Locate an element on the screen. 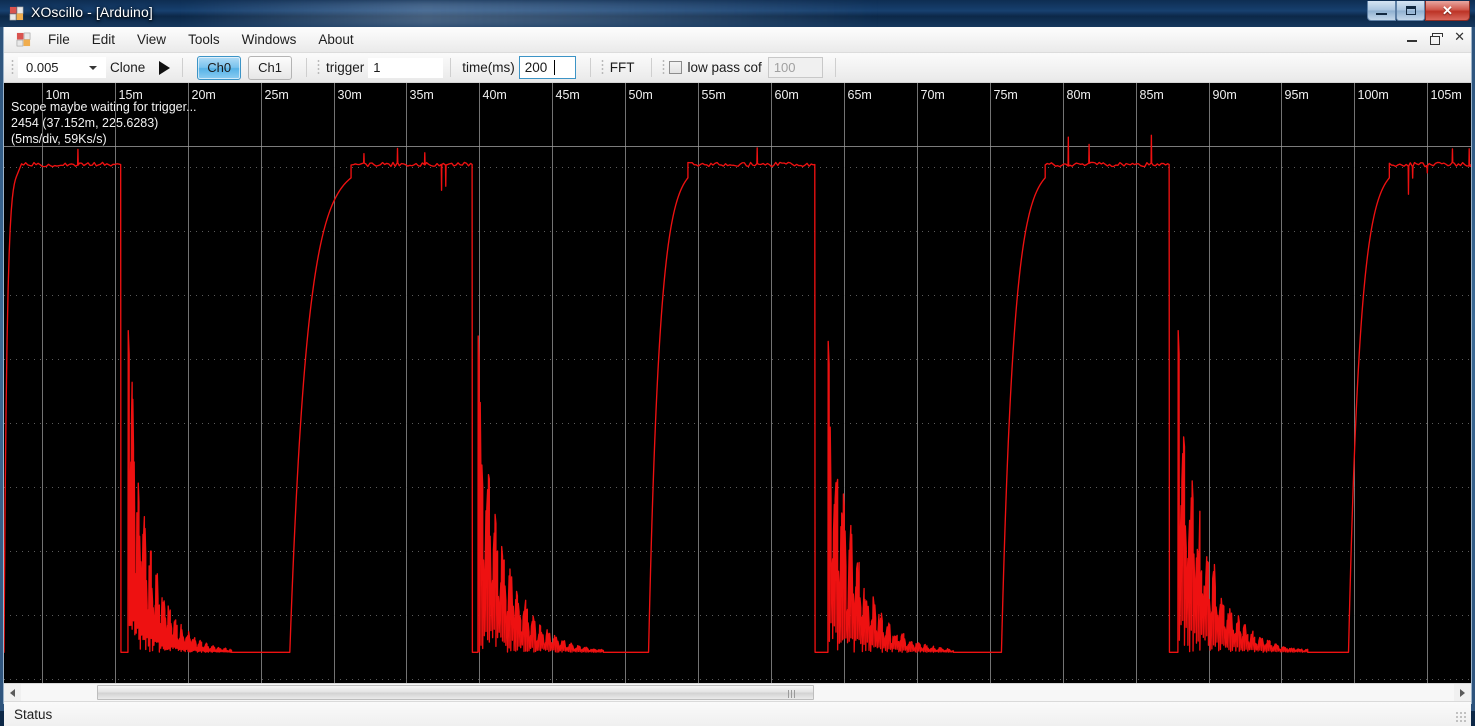 This screenshot has height=726, width=1475. window-maximize-button is located at coordinates (1410, 11).